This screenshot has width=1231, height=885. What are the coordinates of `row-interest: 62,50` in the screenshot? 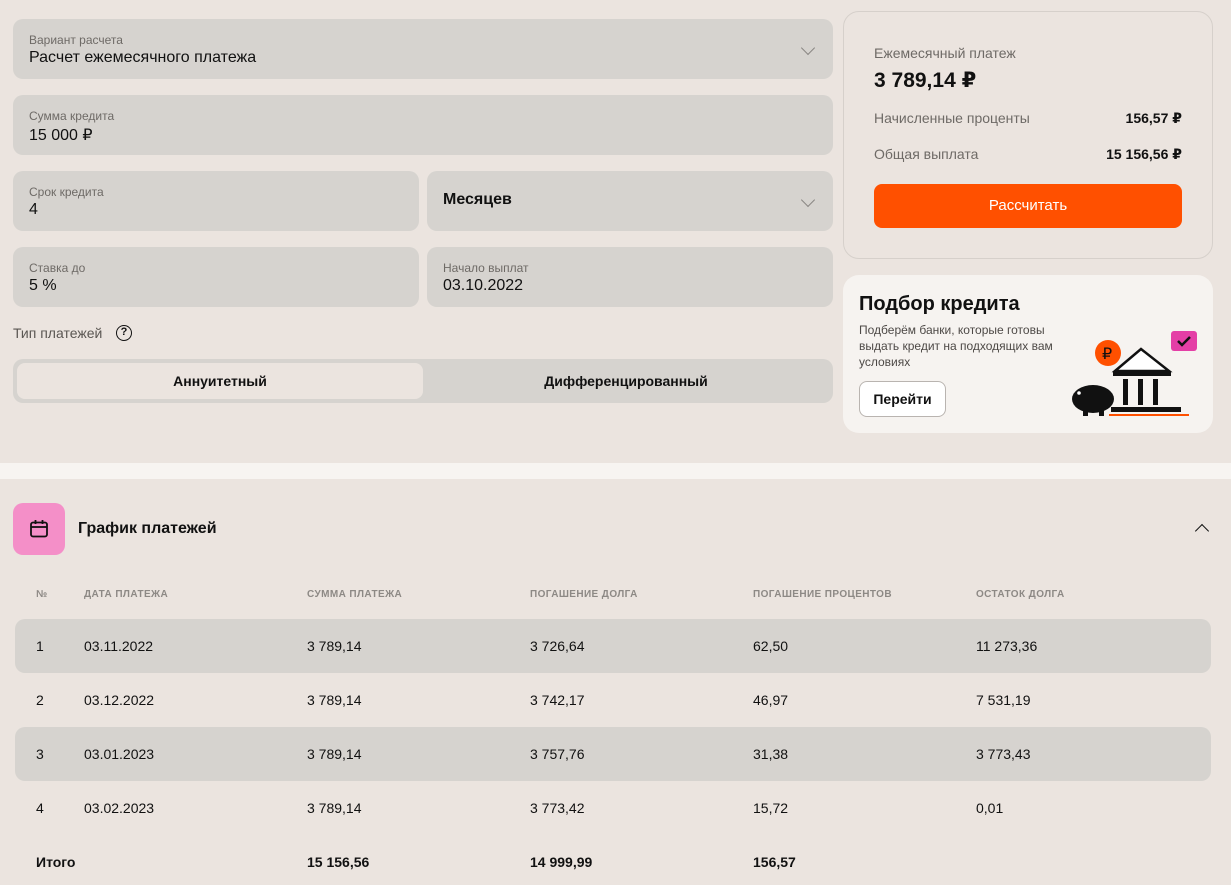 It's located at (771, 646).